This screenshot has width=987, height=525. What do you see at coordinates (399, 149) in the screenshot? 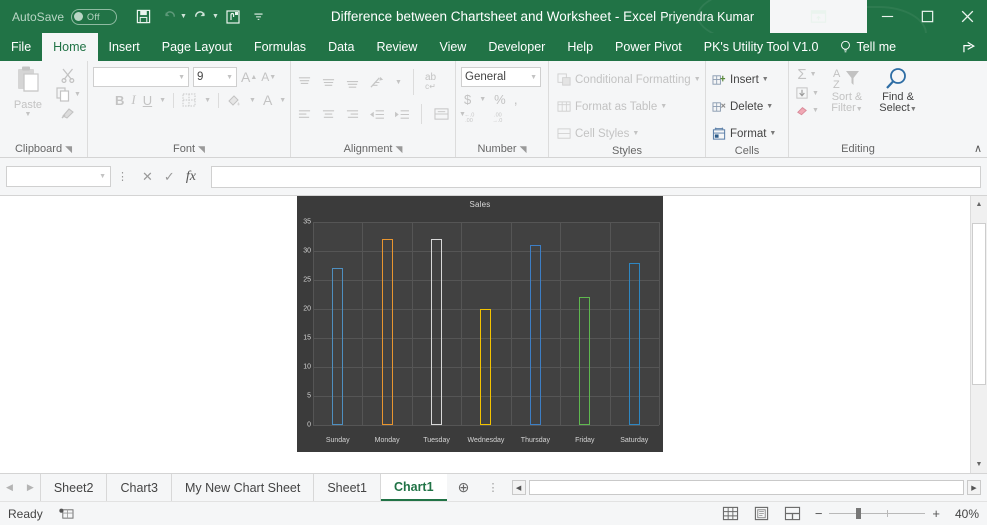
I see `alignment-dialog-launcher: ◥` at bounding box center [399, 149].